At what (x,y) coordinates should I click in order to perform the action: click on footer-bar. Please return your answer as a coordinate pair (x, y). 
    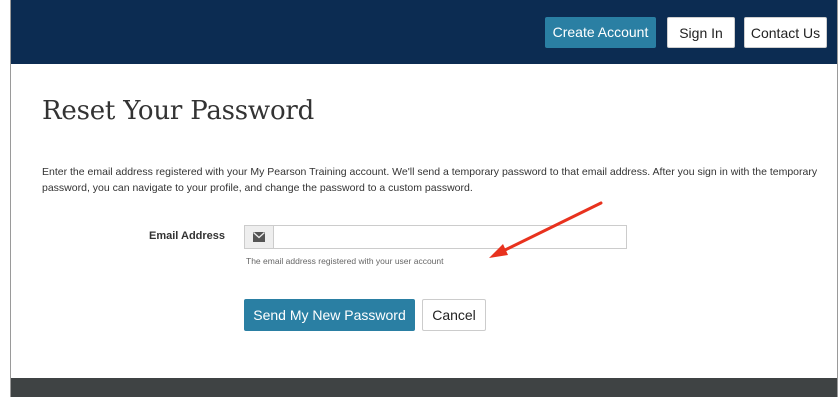
    Looking at the image, I should click on (424, 387).